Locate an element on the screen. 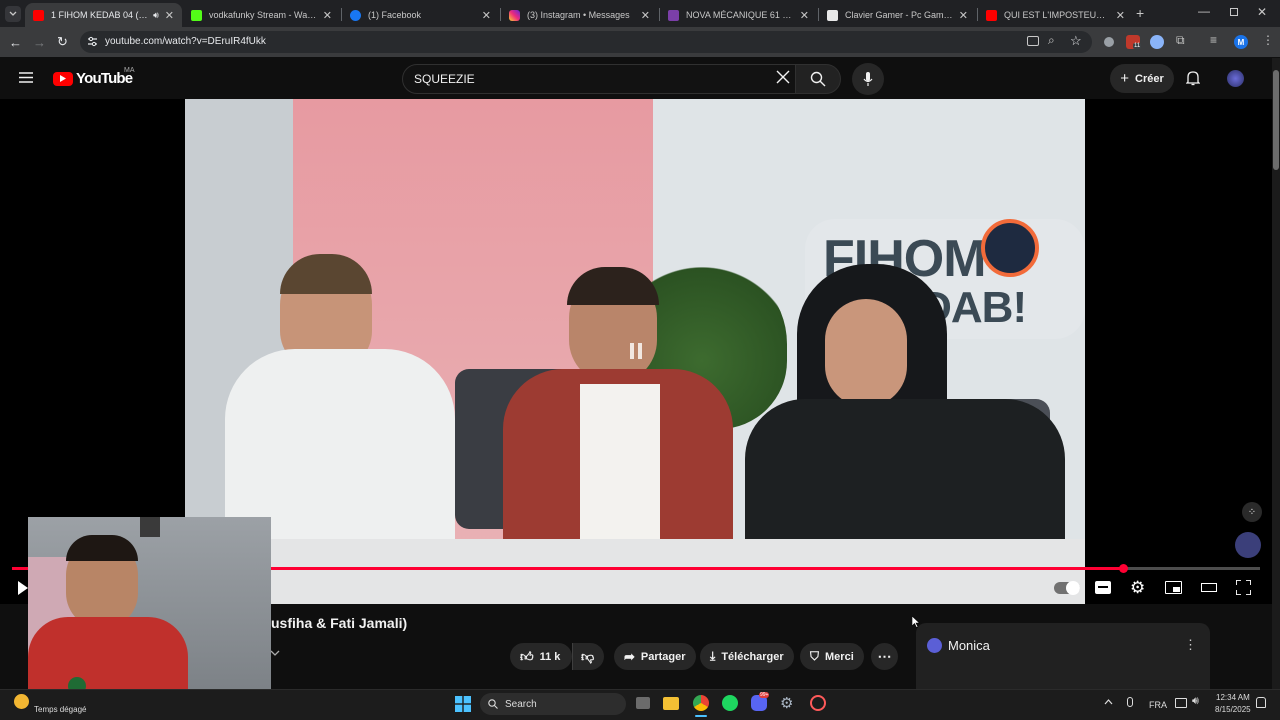 This screenshot has height=720, width=1280. tab-title: (1) Facebook is located at coordinates (395, 15).